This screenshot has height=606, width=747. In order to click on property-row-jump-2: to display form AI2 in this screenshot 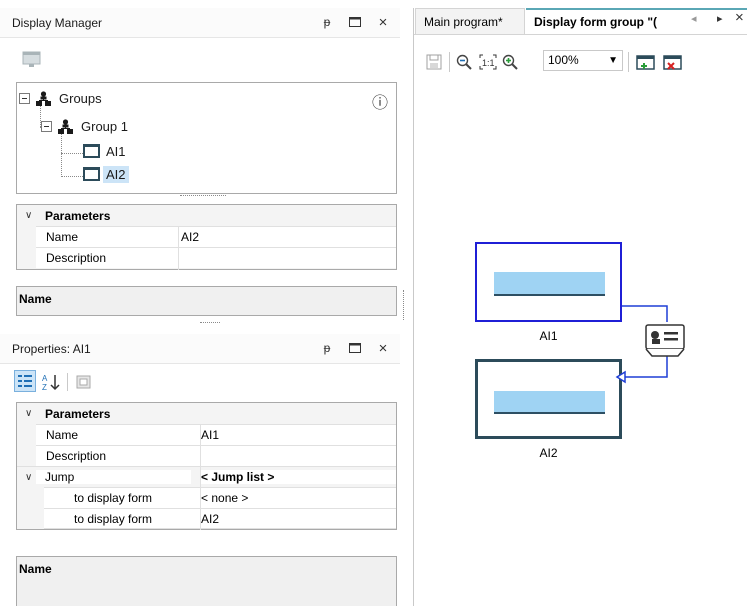, I will do `click(220, 518)`.